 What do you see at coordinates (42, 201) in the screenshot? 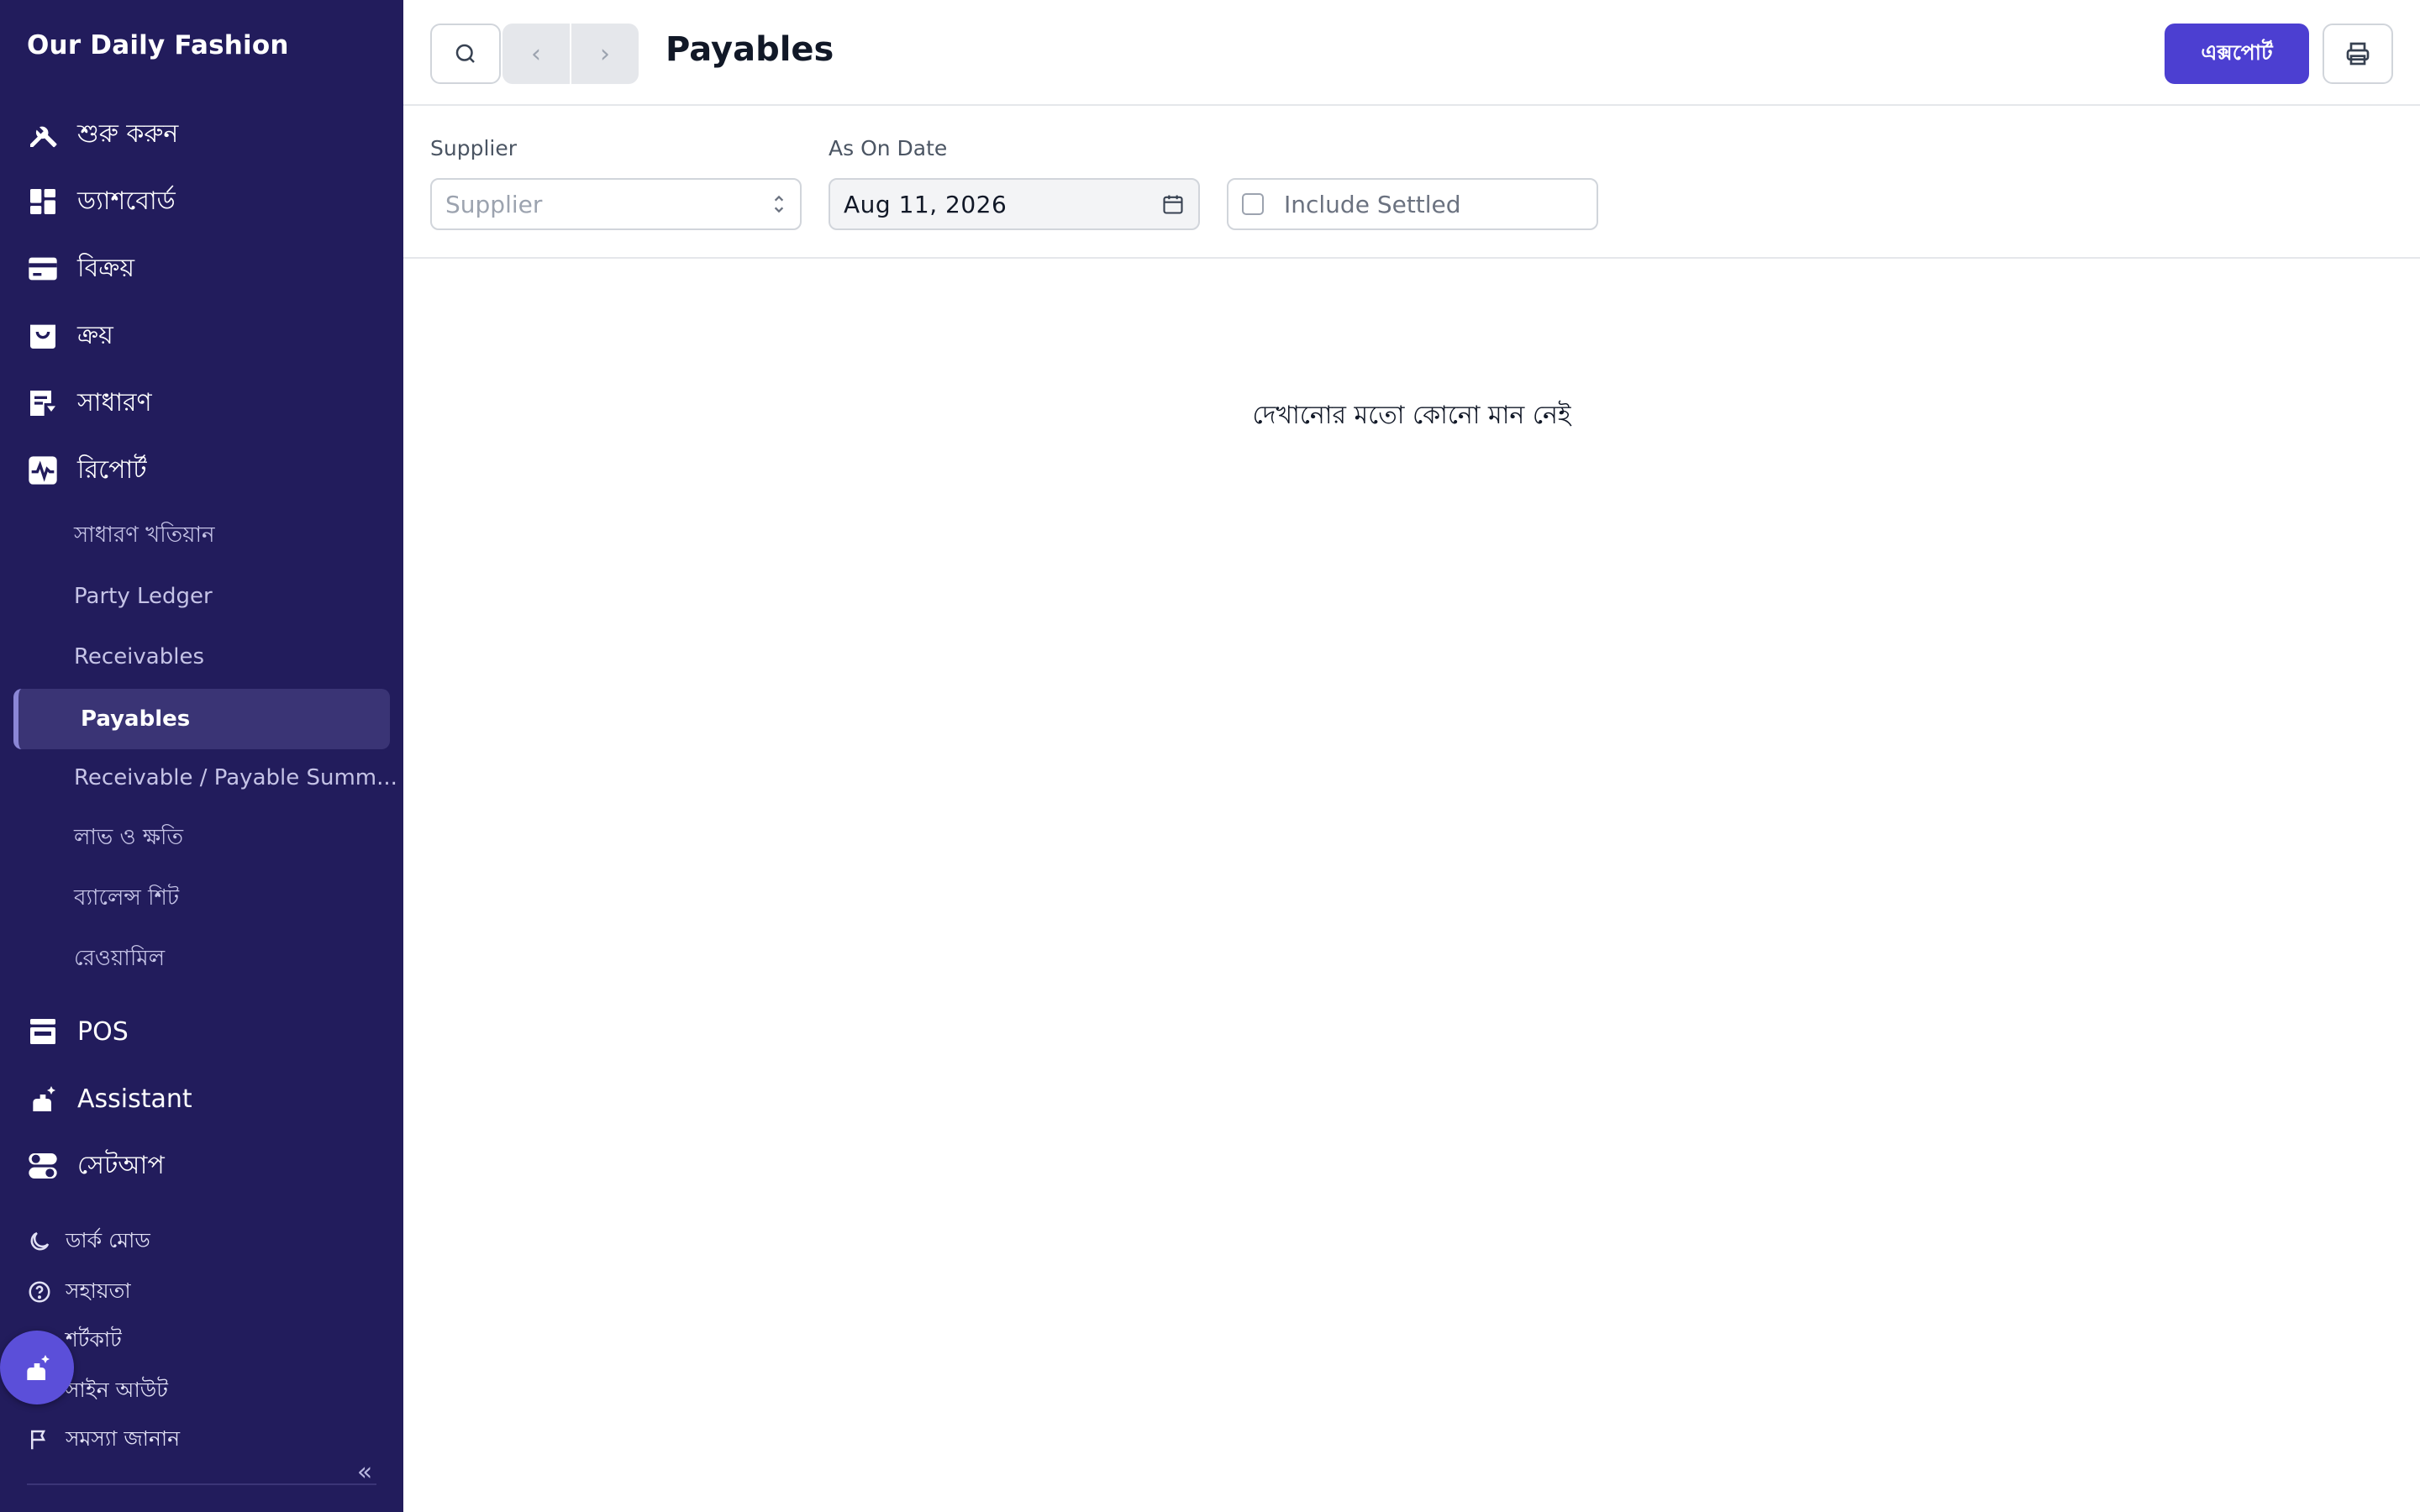
I see `dashboard-icon` at bounding box center [42, 201].